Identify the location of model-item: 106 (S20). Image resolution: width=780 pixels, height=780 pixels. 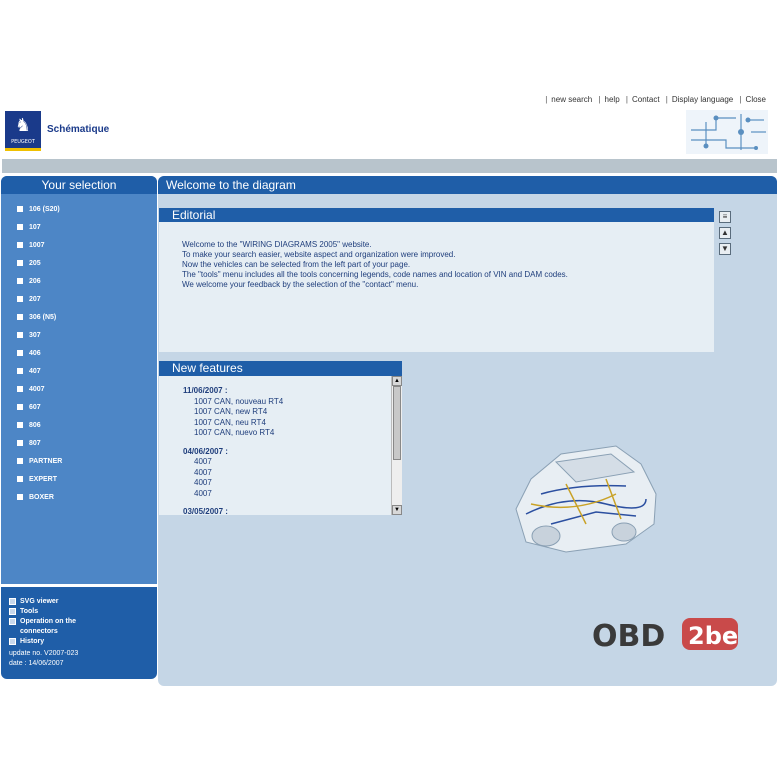
(79, 209).